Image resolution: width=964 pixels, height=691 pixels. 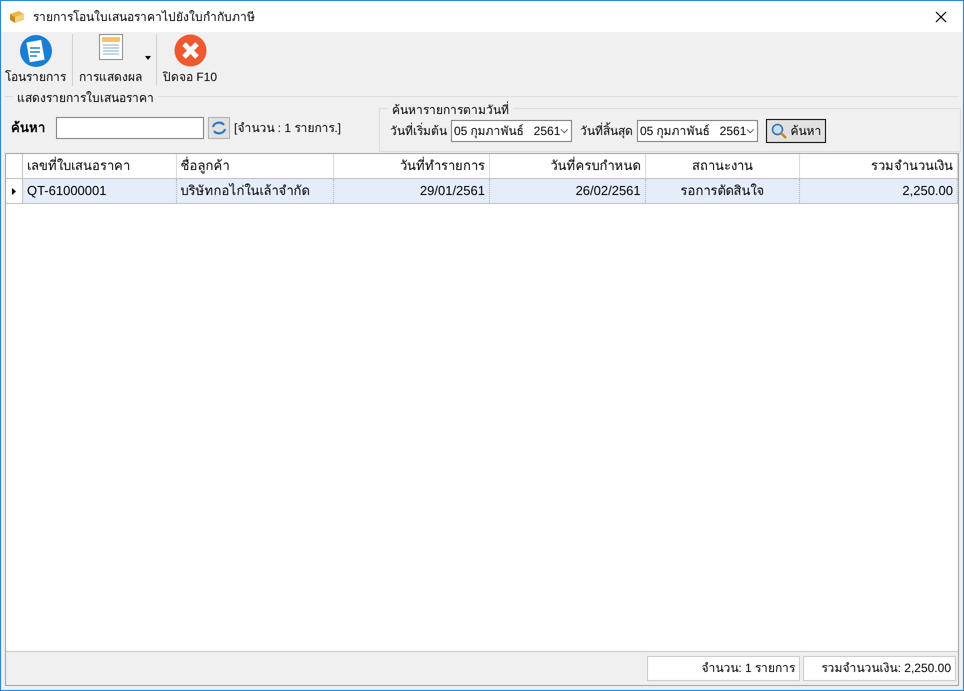 I want to click on window-title: รายการโอนใบเสนอราคาไปยังใบกำกับภาษี, so click(x=144, y=17).